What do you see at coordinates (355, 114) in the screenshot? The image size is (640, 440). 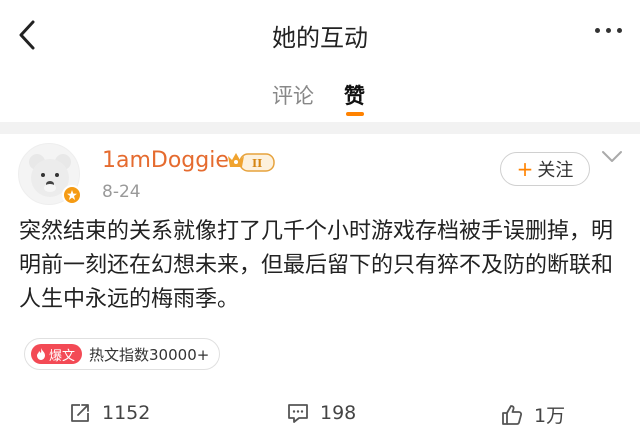 I see `active-tab-indicator` at bounding box center [355, 114].